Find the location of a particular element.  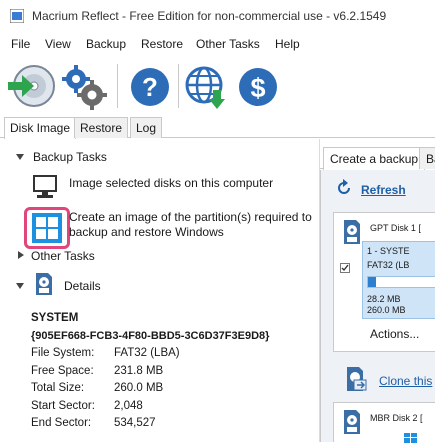

disk2-title: MBR Disk 2 [ is located at coordinates (396, 418).